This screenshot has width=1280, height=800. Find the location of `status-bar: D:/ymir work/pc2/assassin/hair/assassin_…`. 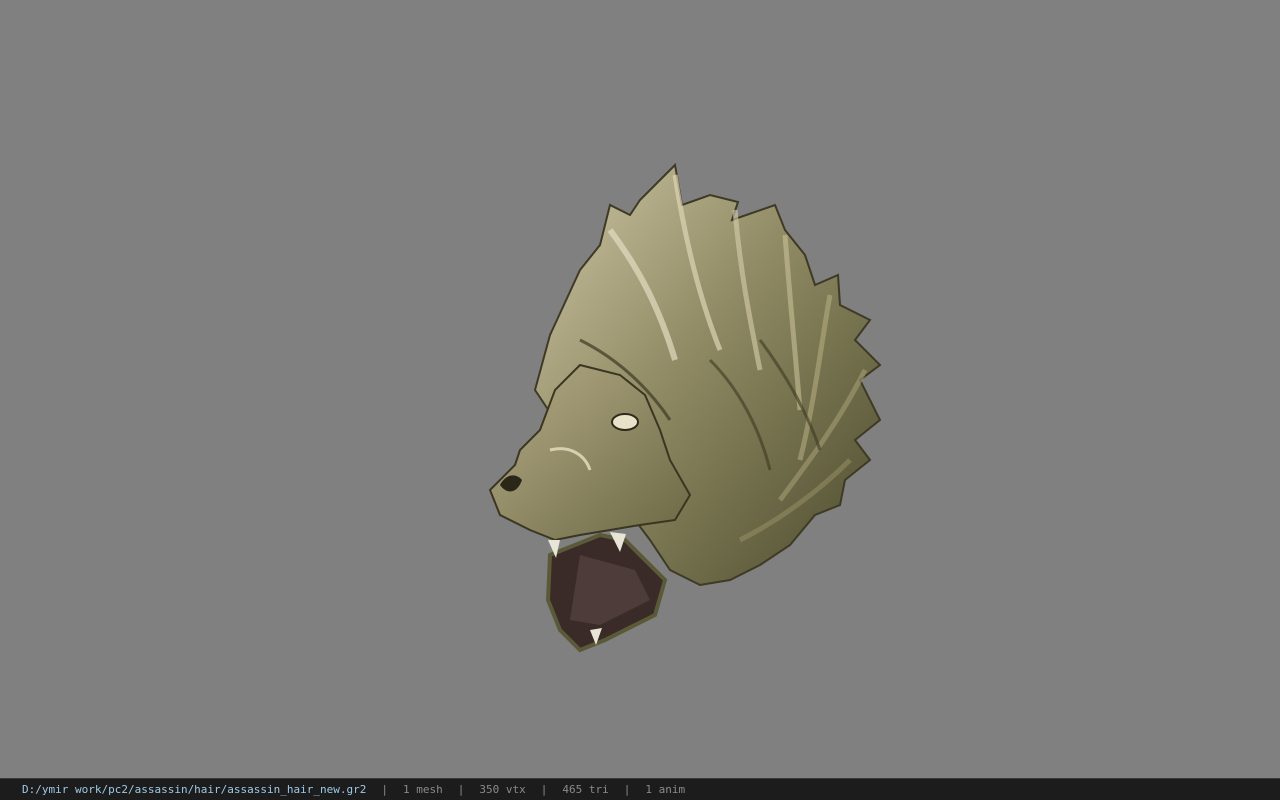

status-bar: D:/ymir work/pc2/assassin/hair/assassin_… is located at coordinates (640, 789).